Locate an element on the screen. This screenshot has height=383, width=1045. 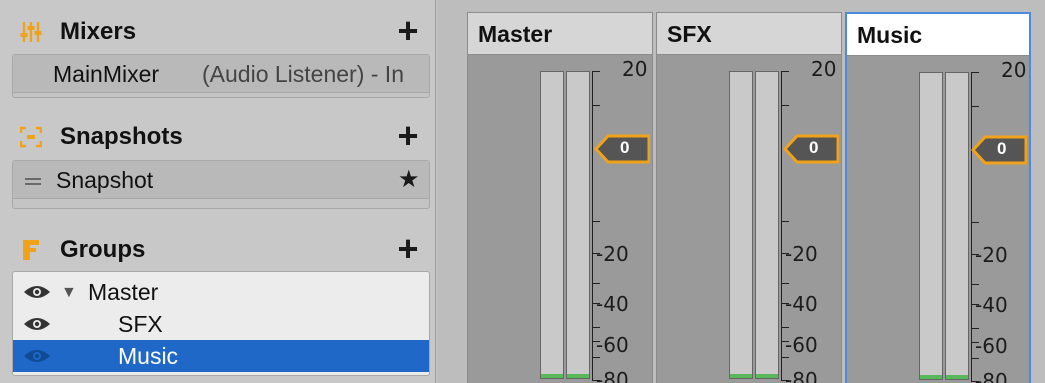
add-group-button: + is located at coordinates (408, 249).